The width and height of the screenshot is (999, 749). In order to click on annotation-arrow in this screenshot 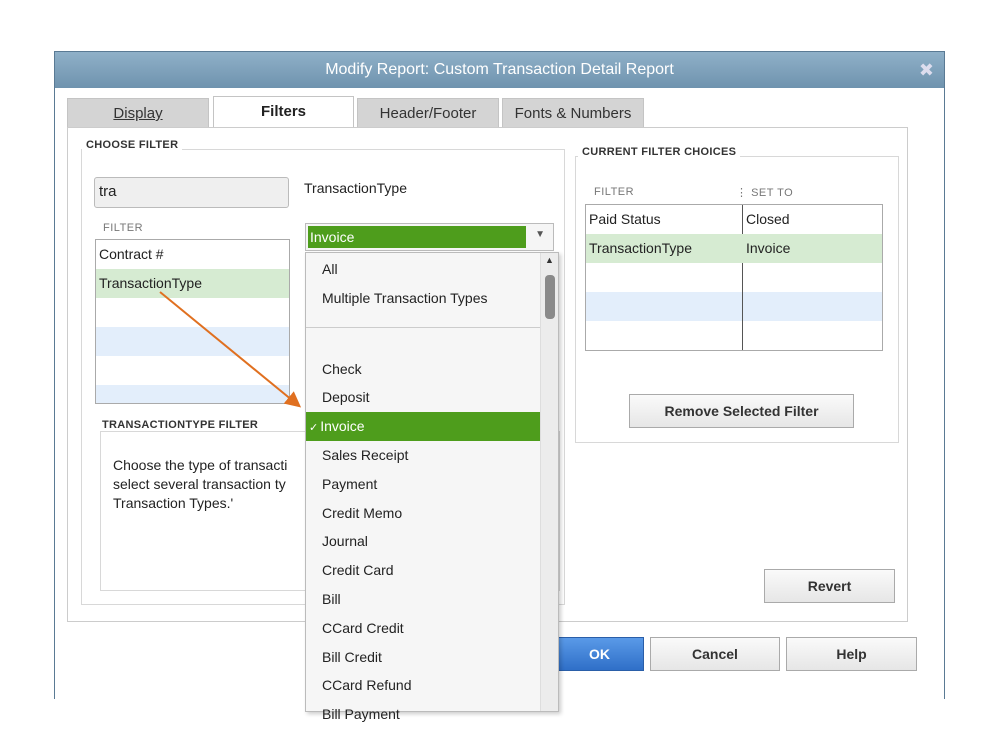, I will do `click(230, 349)`.